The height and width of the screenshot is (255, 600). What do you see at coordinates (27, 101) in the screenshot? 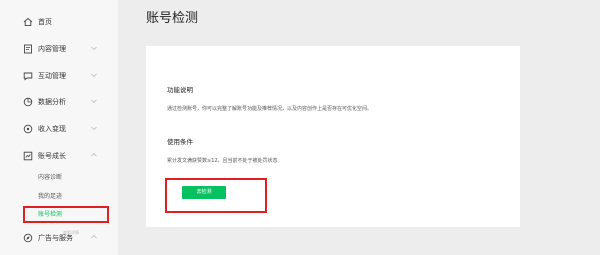
I see `chart-icon` at bounding box center [27, 101].